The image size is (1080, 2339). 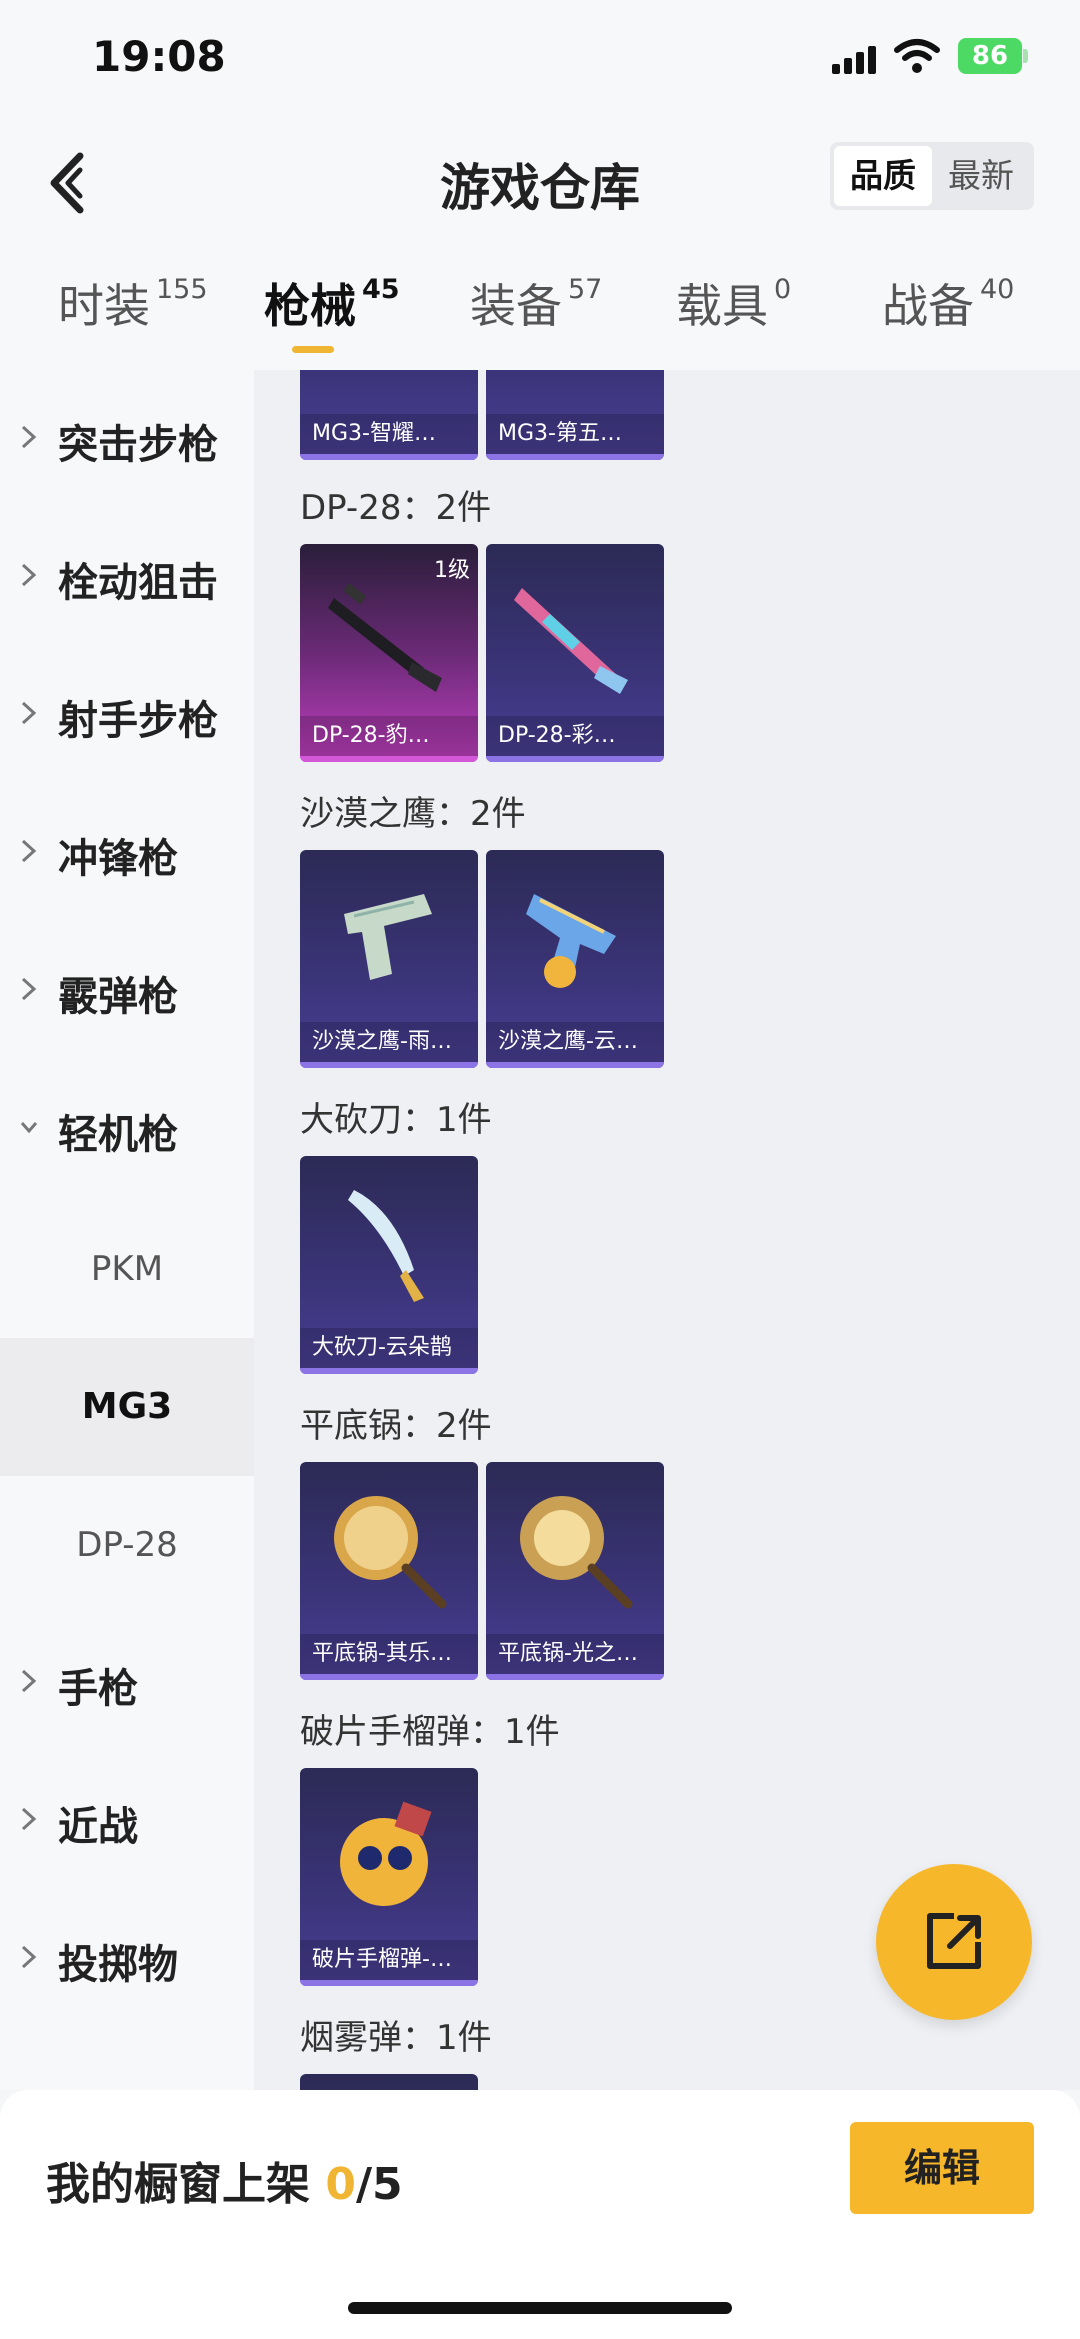 I want to click on sort-newest-button: 最新, so click(x=981, y=176).